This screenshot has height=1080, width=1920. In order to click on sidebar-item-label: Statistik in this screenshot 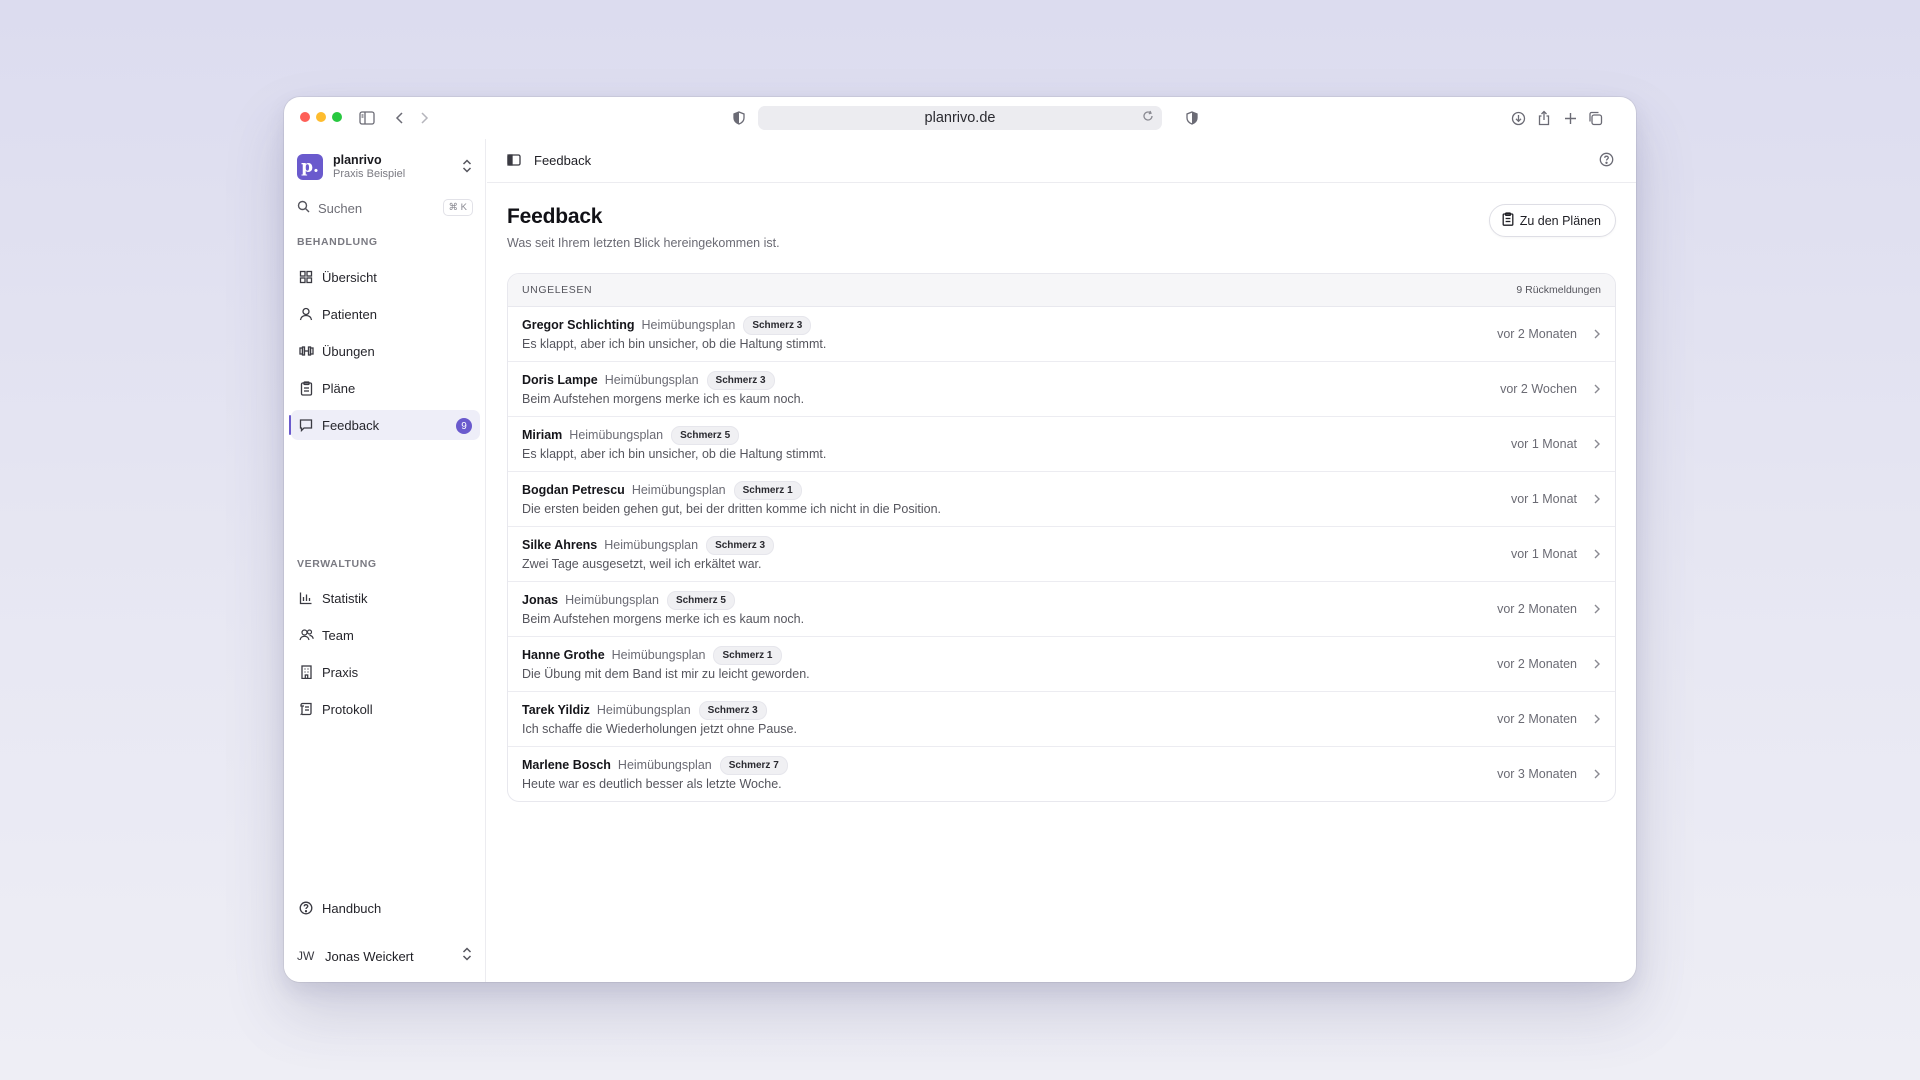, I will do `click(345, 598)`.